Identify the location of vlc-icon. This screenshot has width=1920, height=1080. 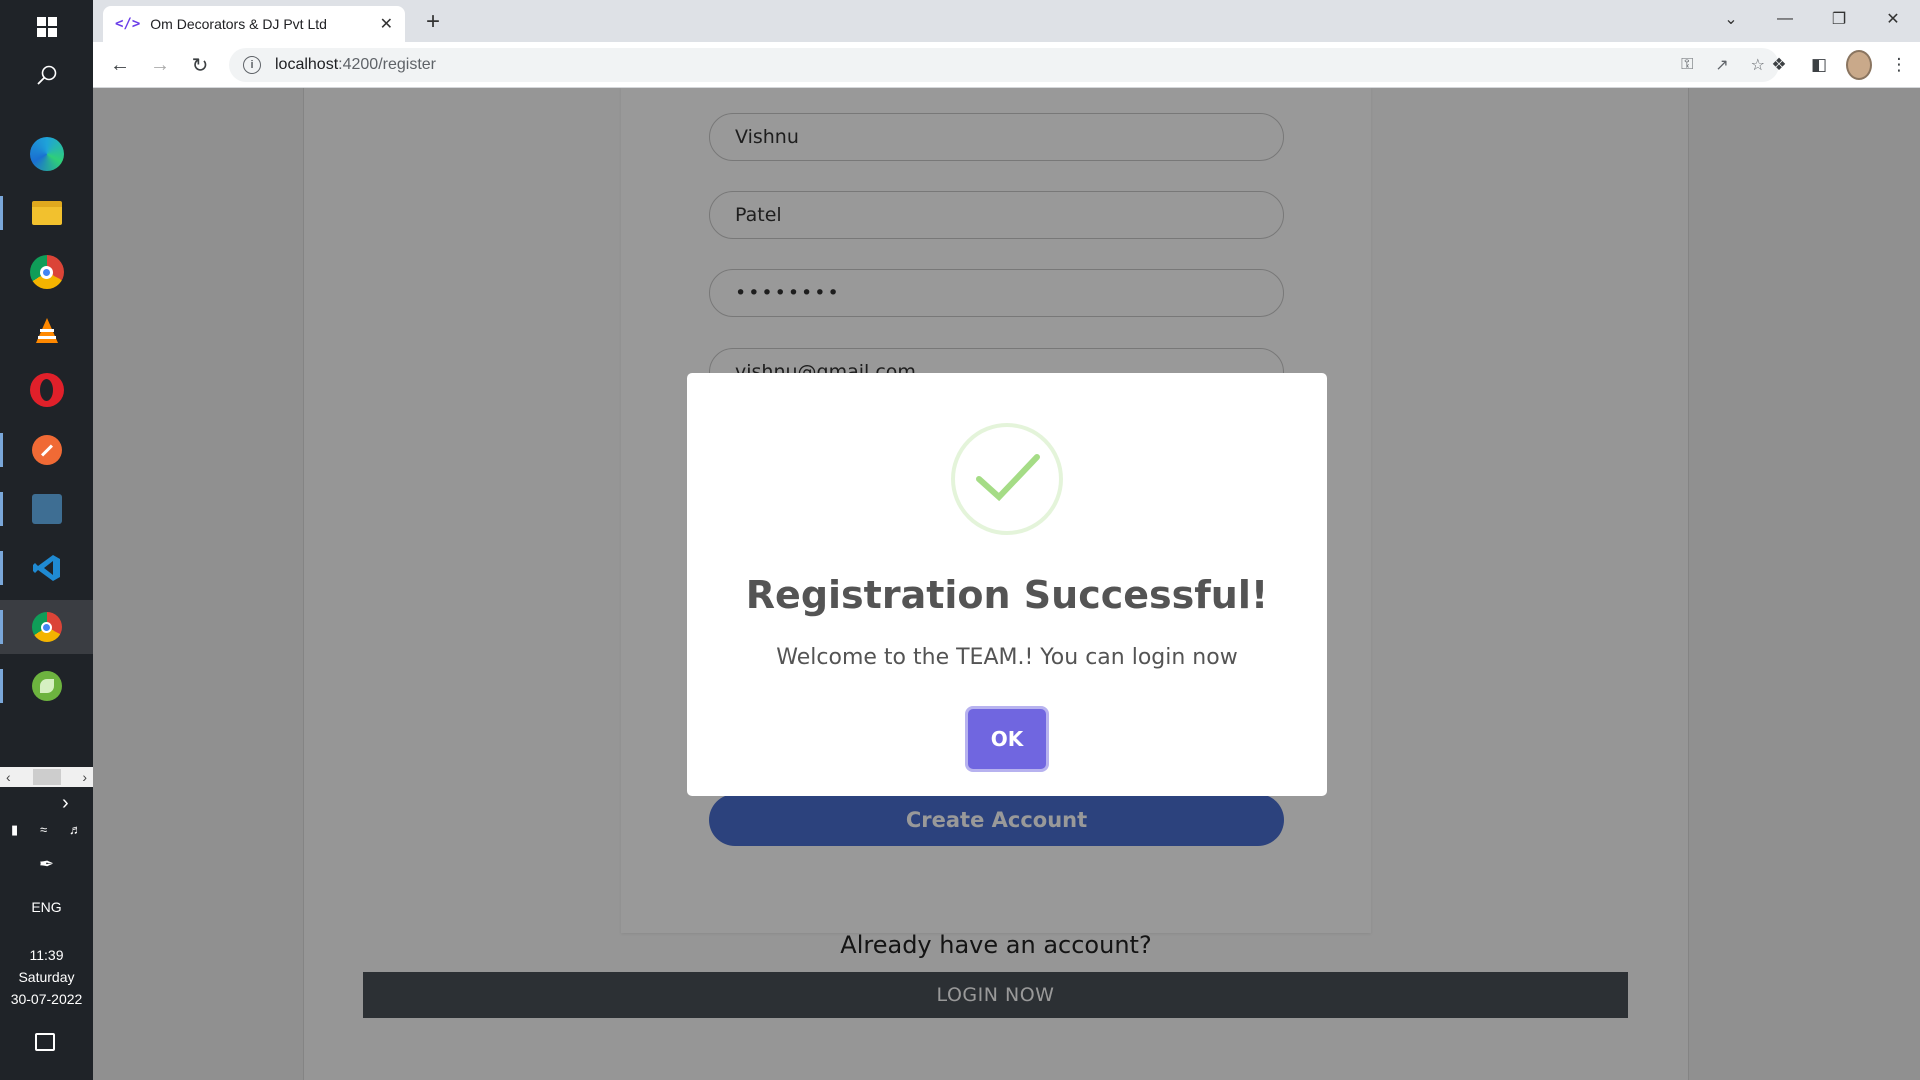
(46, 330).